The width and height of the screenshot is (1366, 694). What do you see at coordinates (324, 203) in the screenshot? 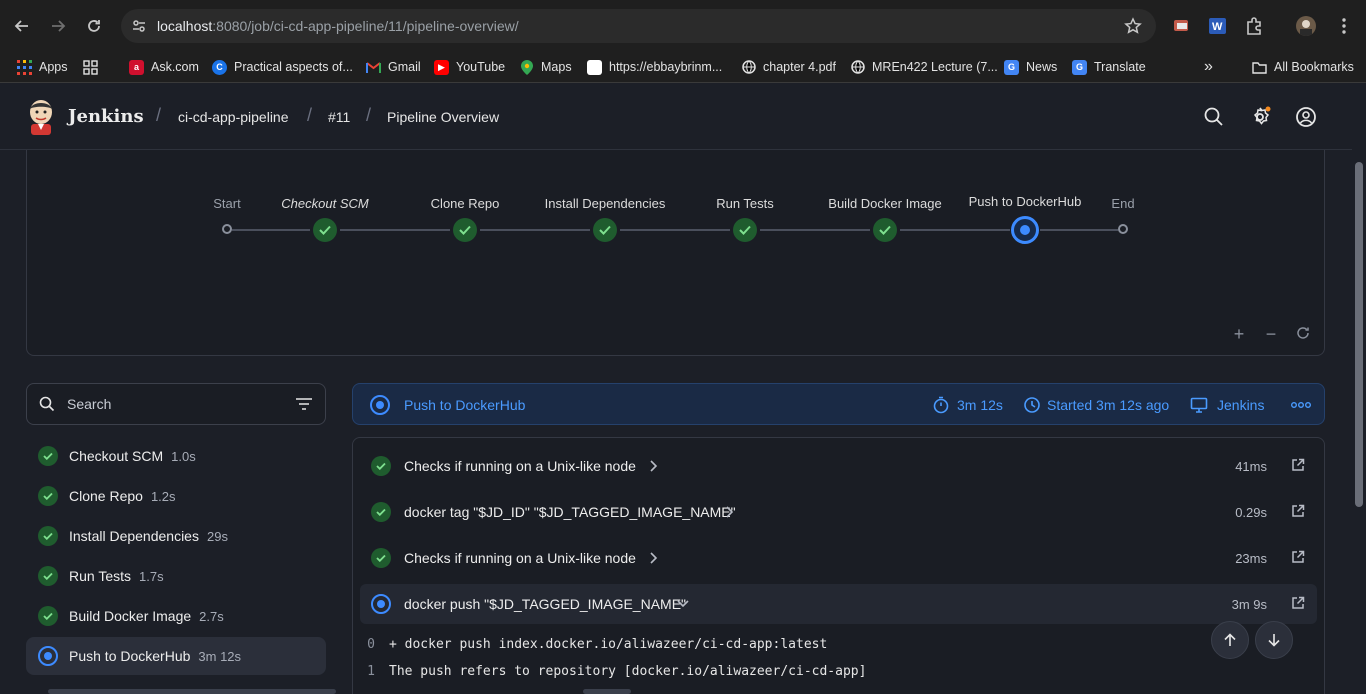
I see `graph-stage-label: Checkout SCM` at bounding box center [324, 203].